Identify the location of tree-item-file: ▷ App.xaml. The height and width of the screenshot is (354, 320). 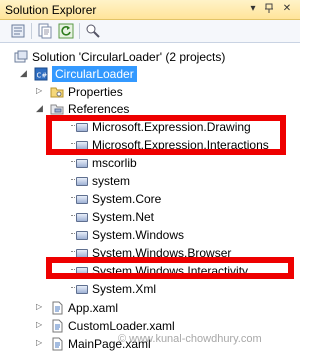
(150, 308).